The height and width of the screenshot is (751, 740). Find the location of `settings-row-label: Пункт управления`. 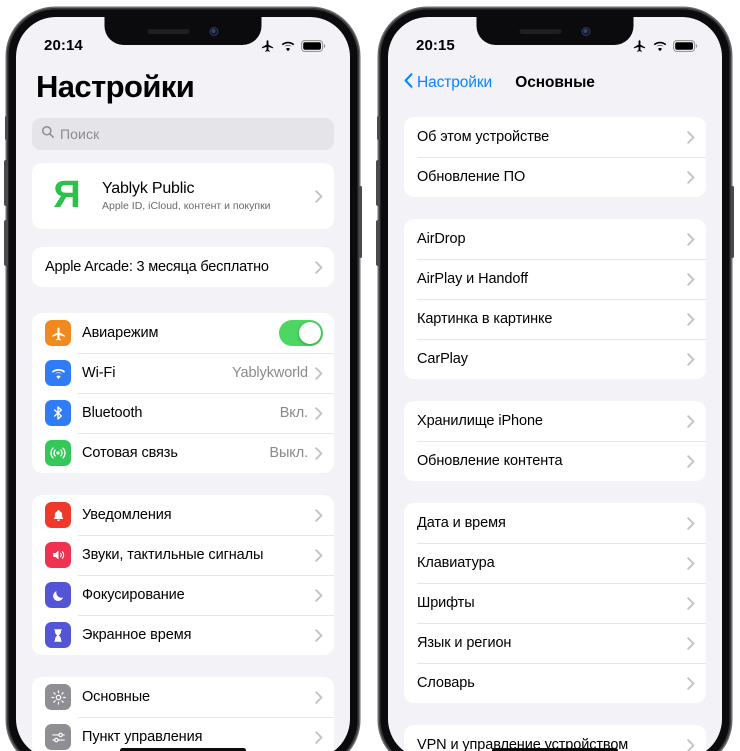

settings-row-label: Пункт управления is located at coordinates (142, 737).